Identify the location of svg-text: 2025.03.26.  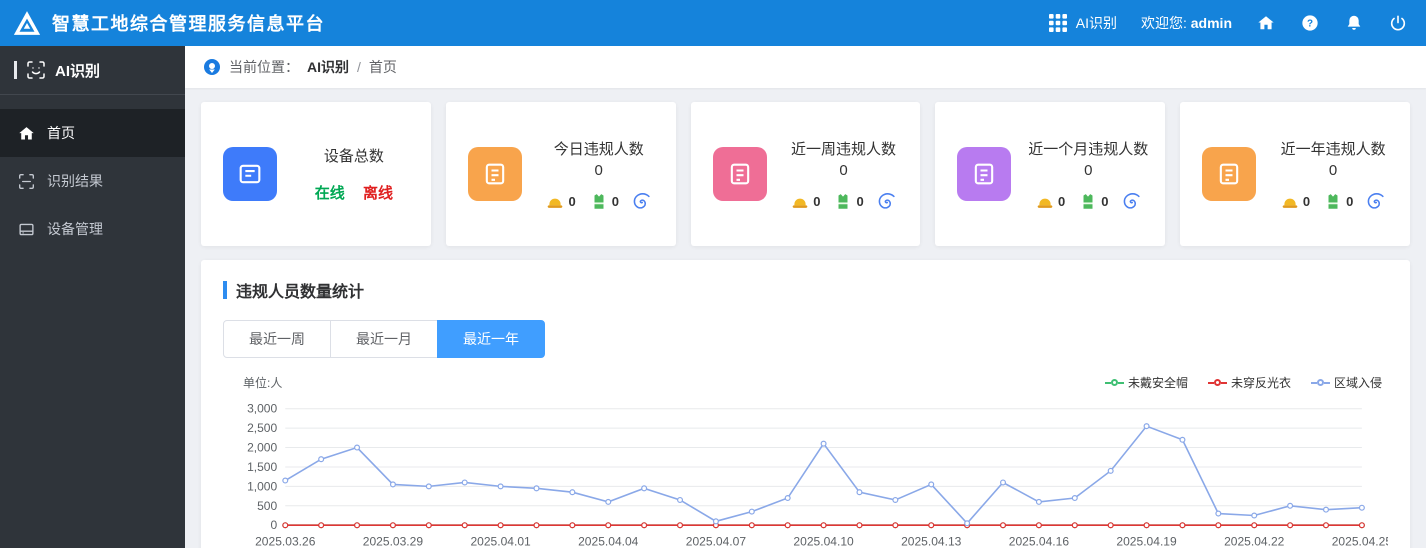
(285, 541).